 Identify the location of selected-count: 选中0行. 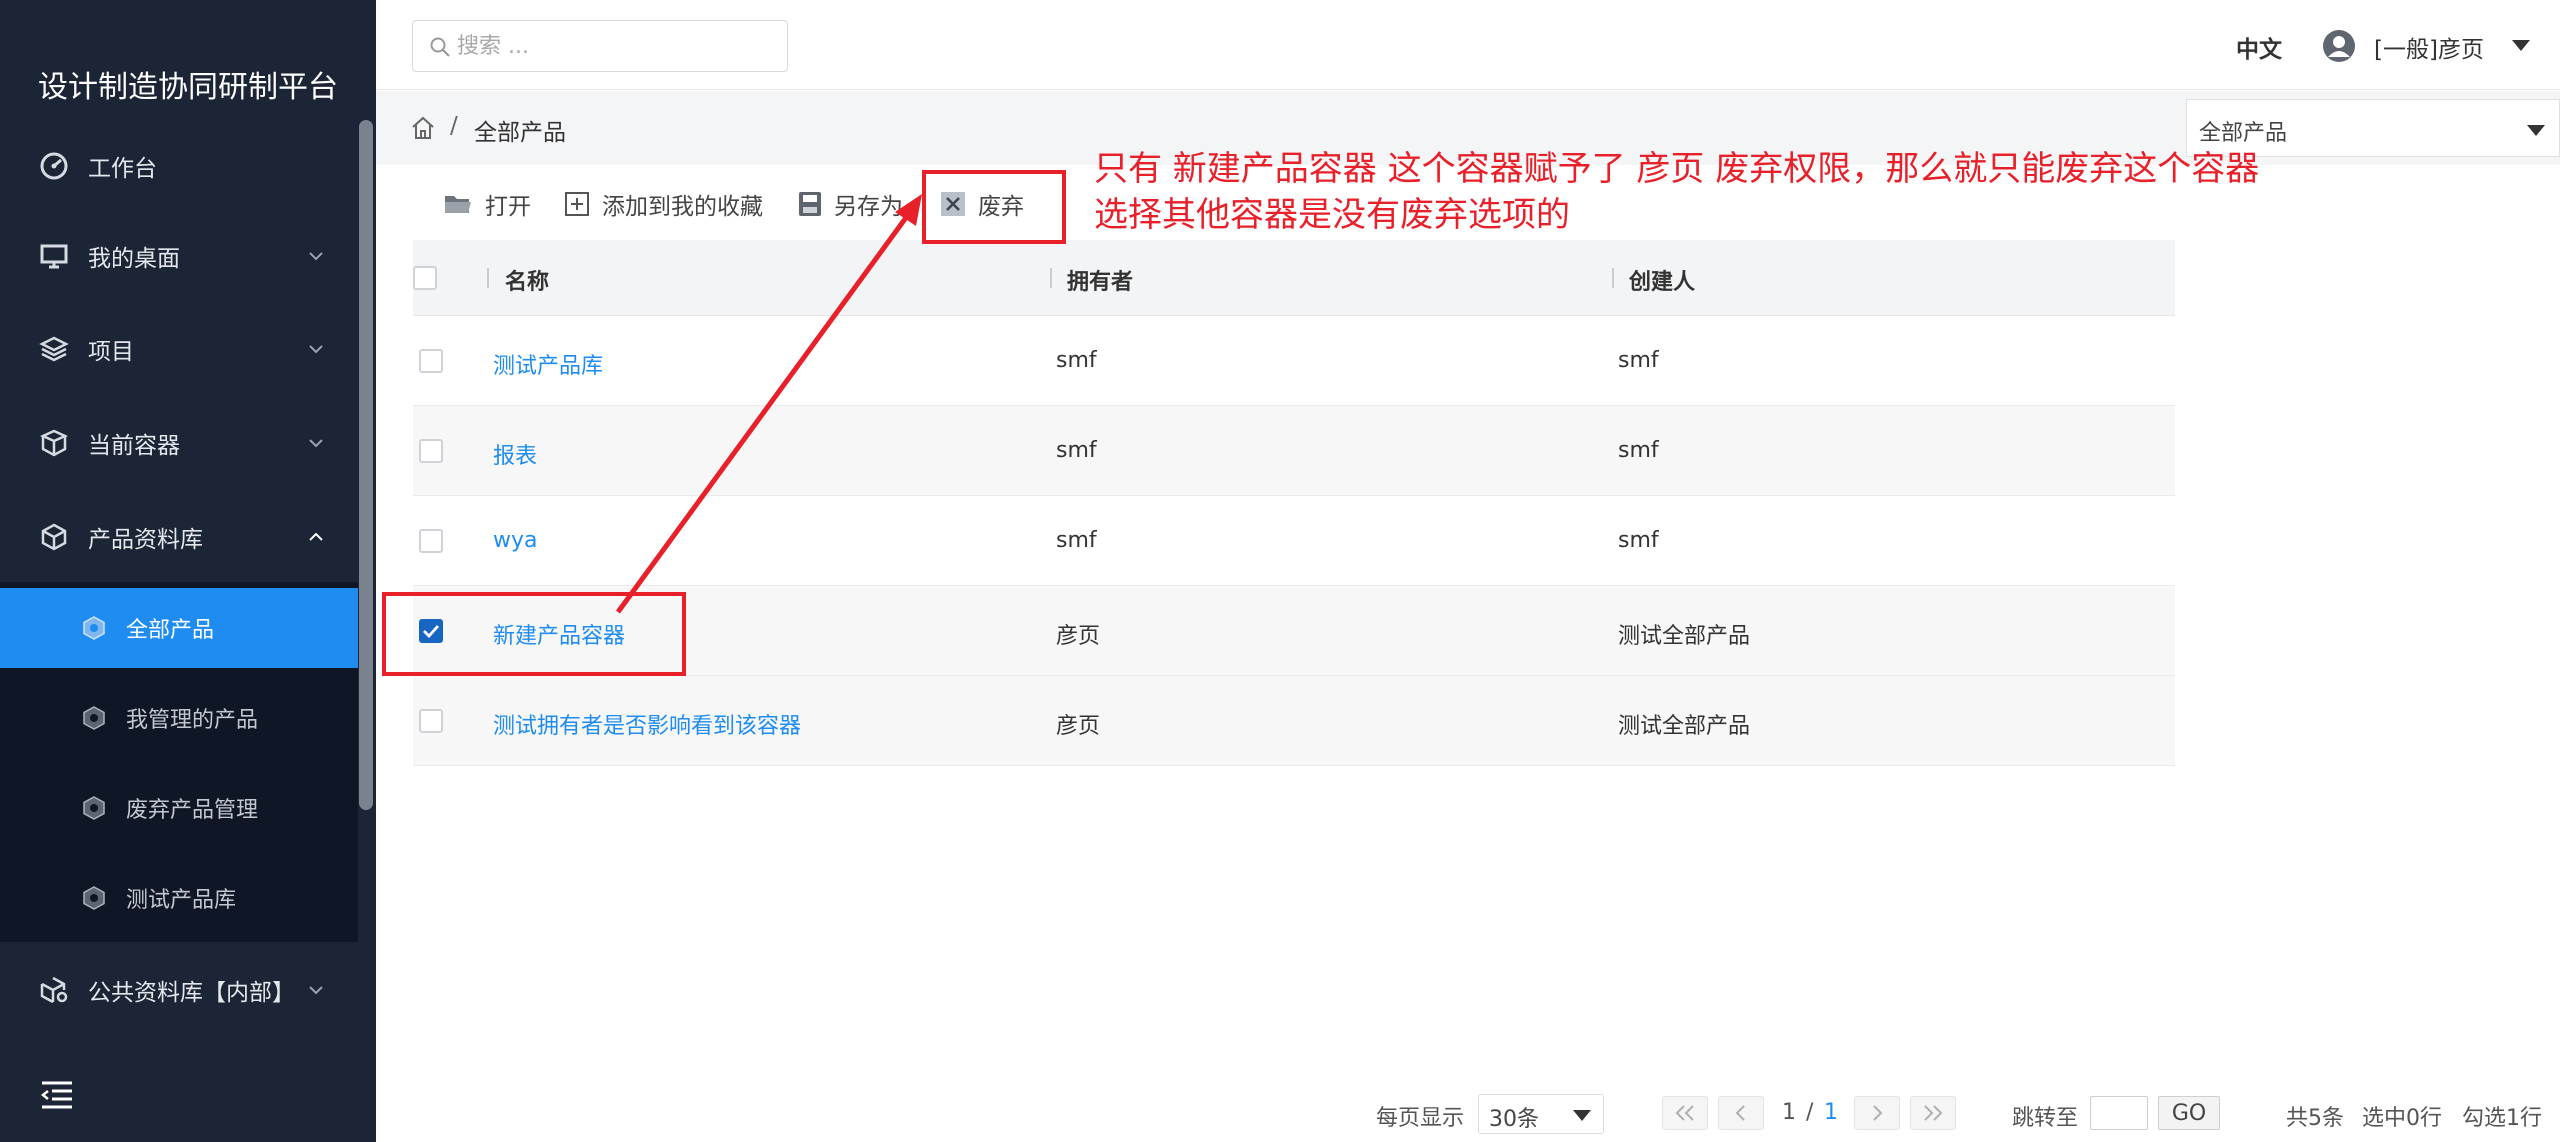
(2402, 1118).